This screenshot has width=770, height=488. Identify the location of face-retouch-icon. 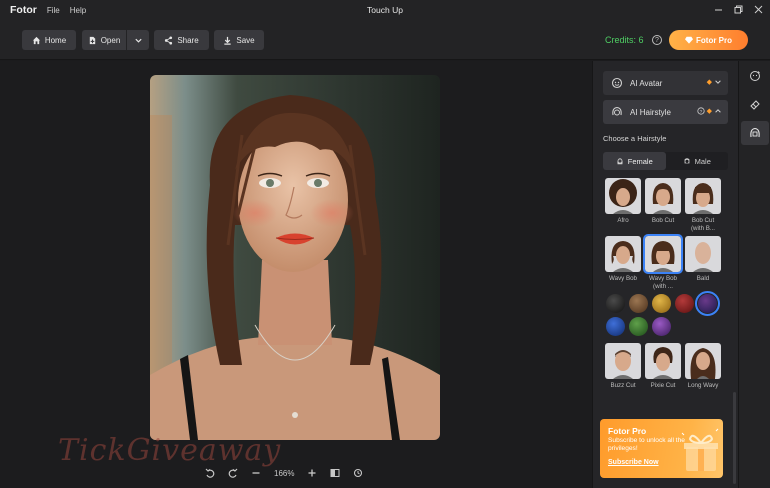
(755, 76).